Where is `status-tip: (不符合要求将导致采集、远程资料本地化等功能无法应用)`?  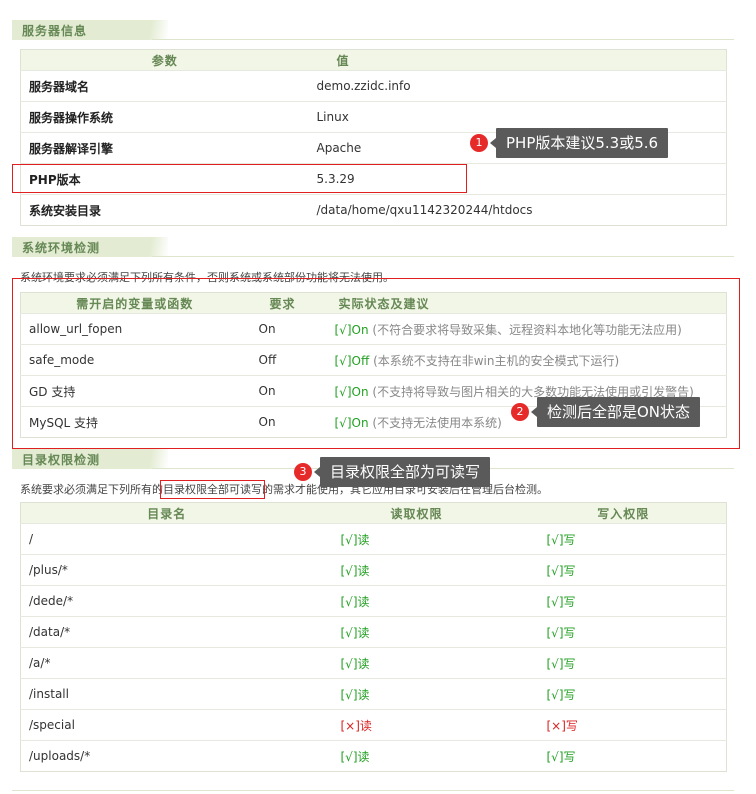 status-tip: (不符合要求将导致采集、远程资料本地化等功能无法应用) is located at coordinates (527, 329).